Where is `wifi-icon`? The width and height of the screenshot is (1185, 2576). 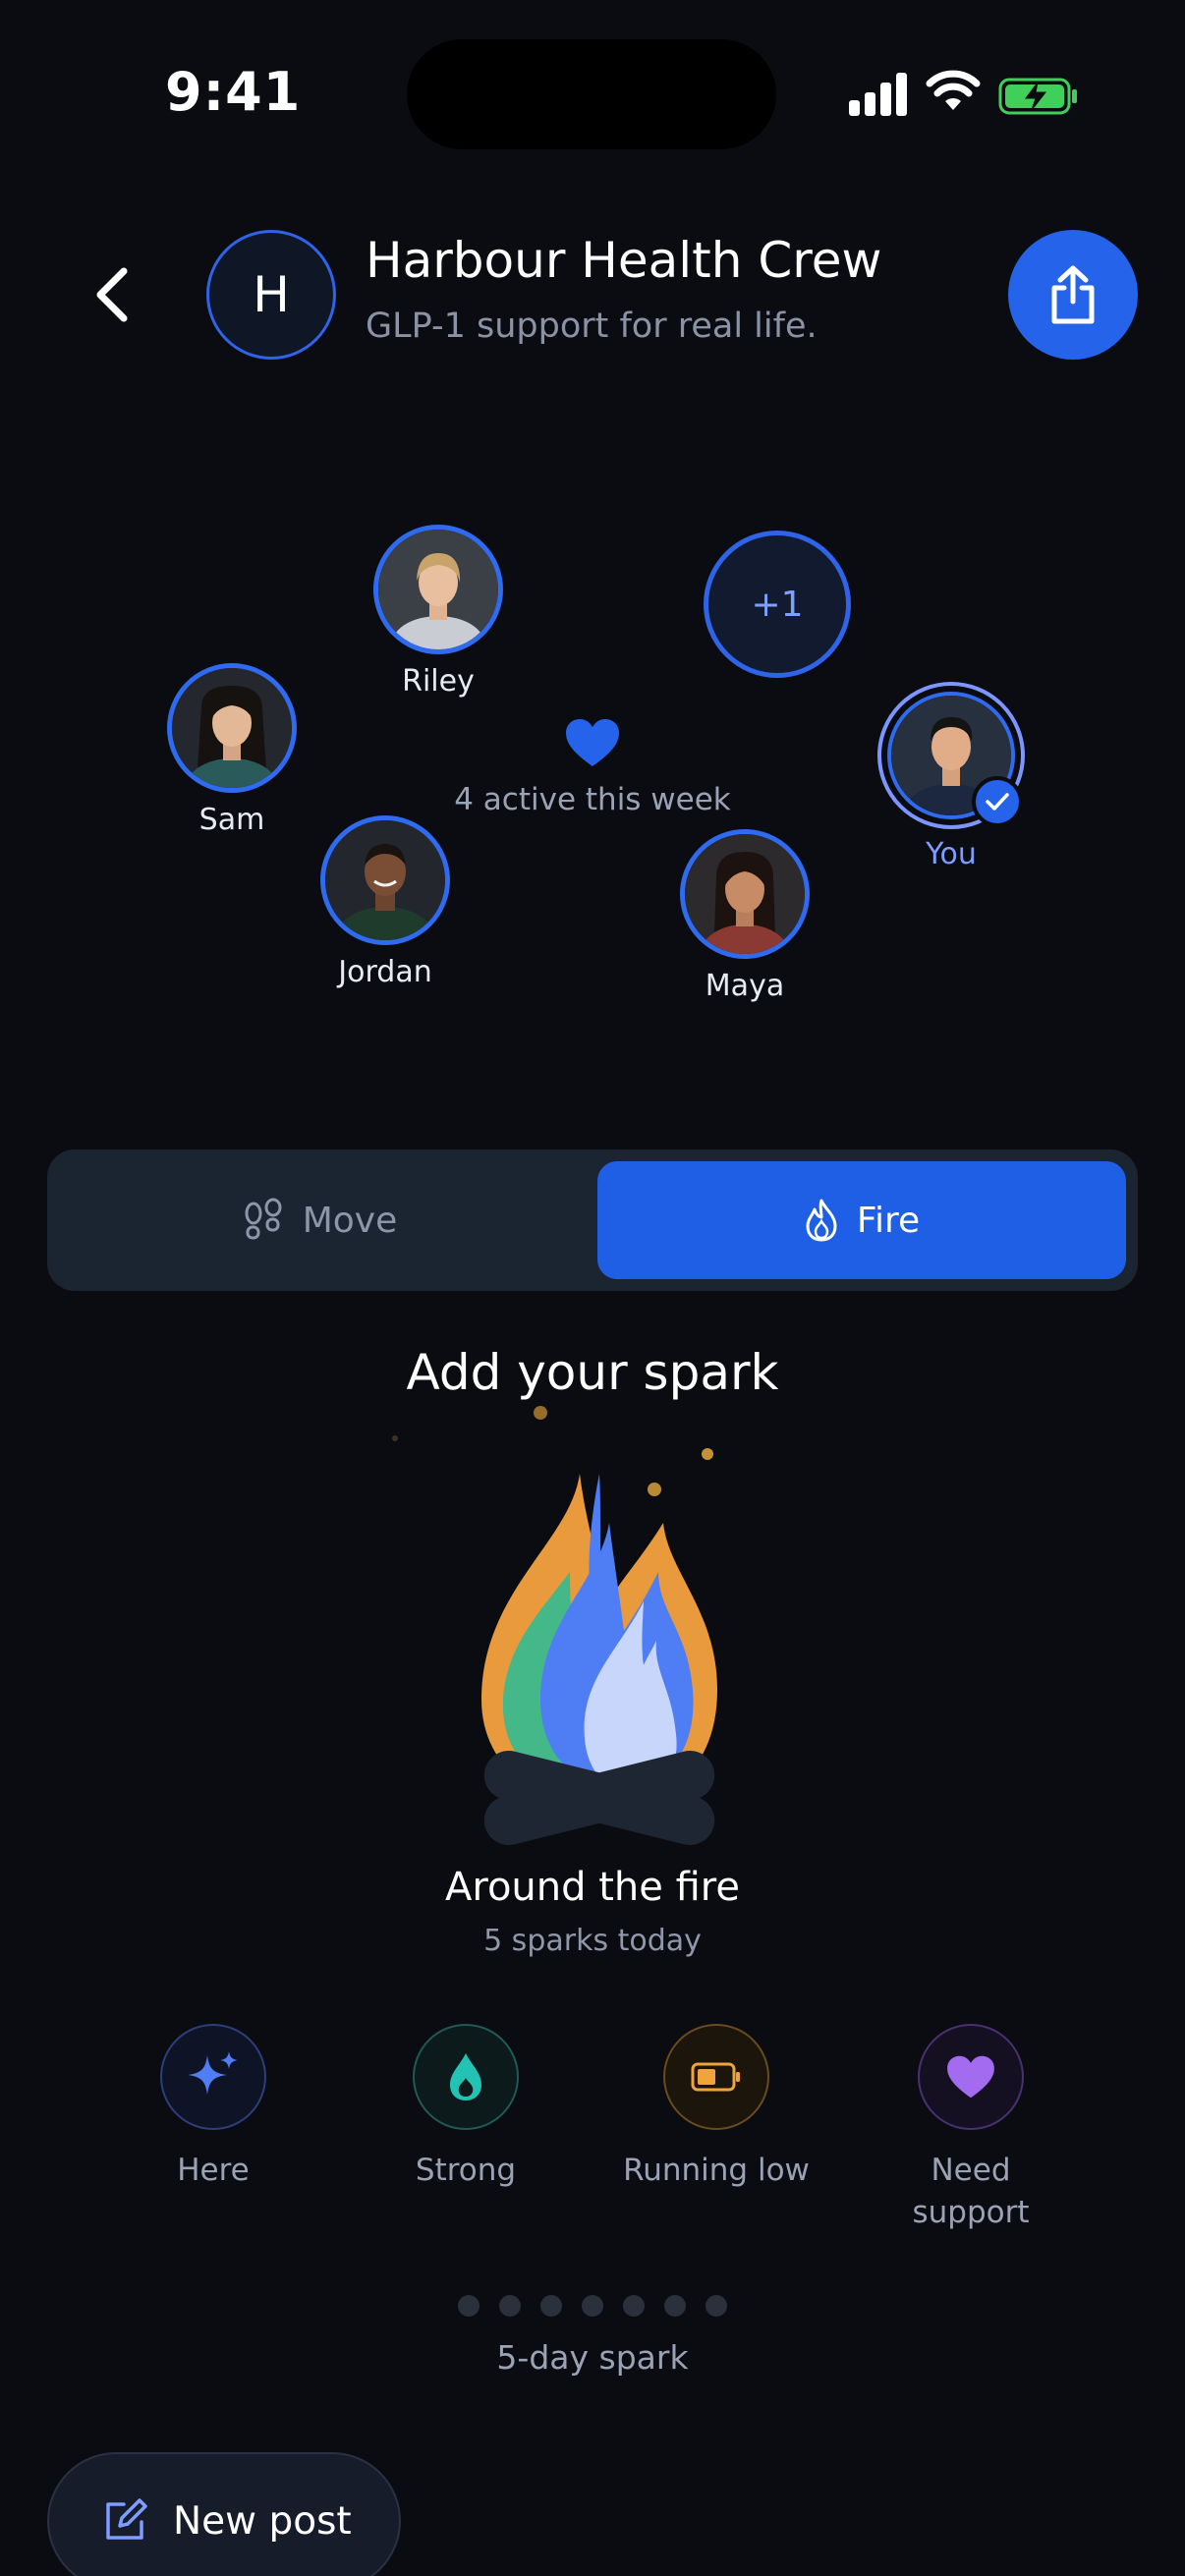
wifi-icon is located at coordinates (954, 90).